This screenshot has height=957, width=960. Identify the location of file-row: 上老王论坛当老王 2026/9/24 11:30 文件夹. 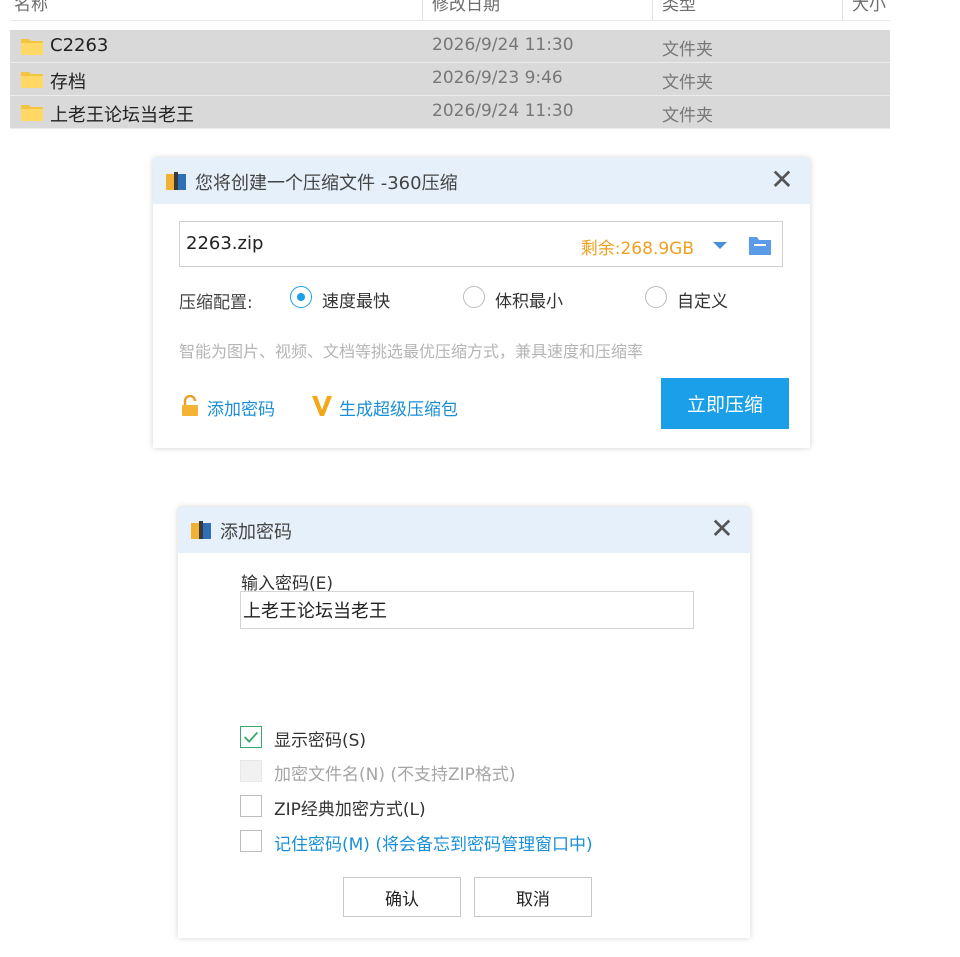
(450, 112).